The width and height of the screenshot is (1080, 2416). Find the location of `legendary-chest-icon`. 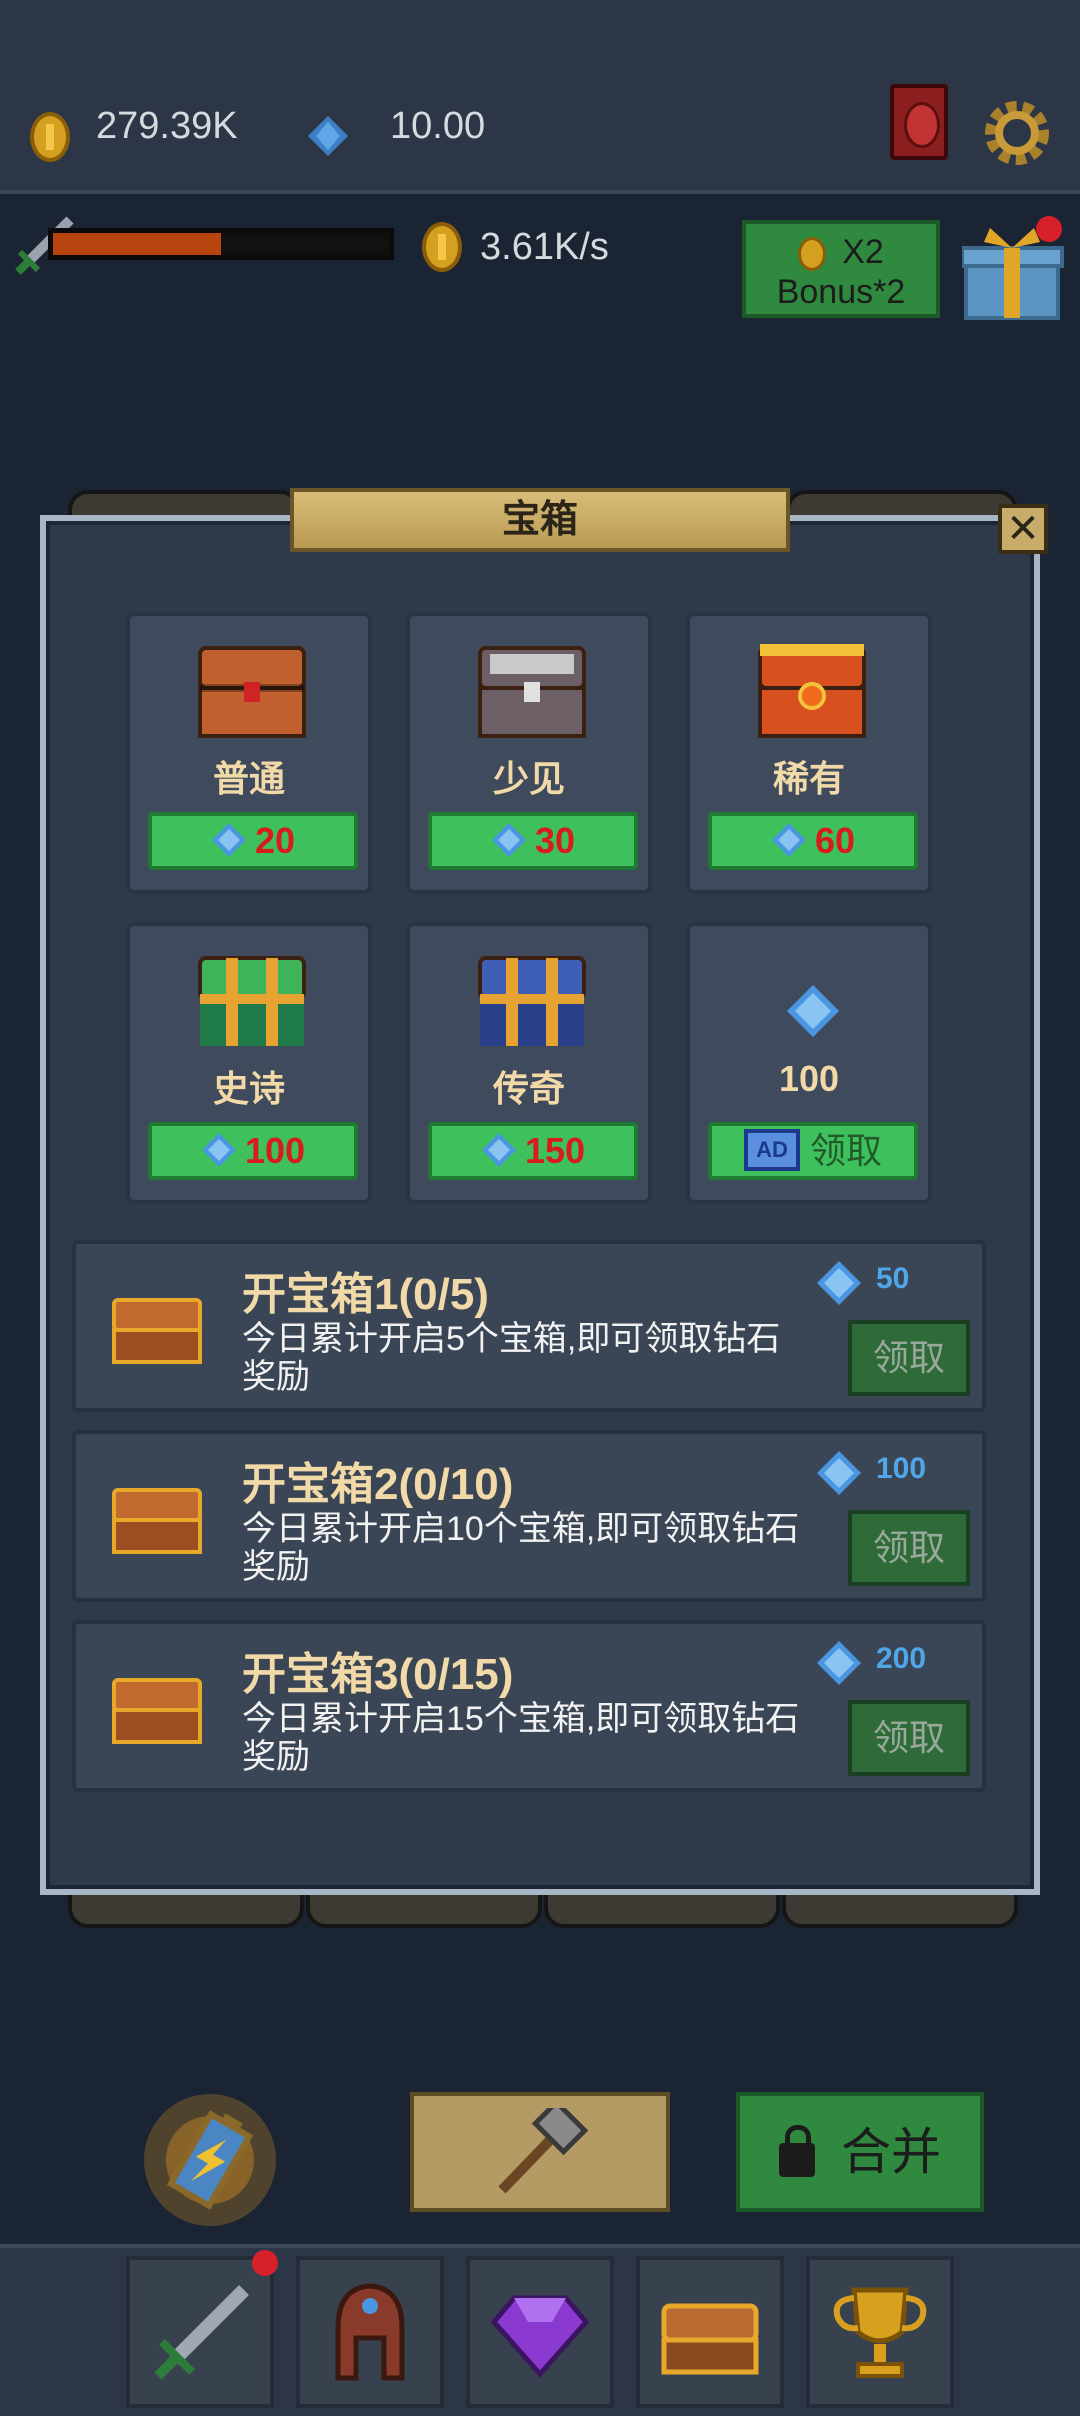

legendary-chest-icon is located at coordinates (532, 1001).